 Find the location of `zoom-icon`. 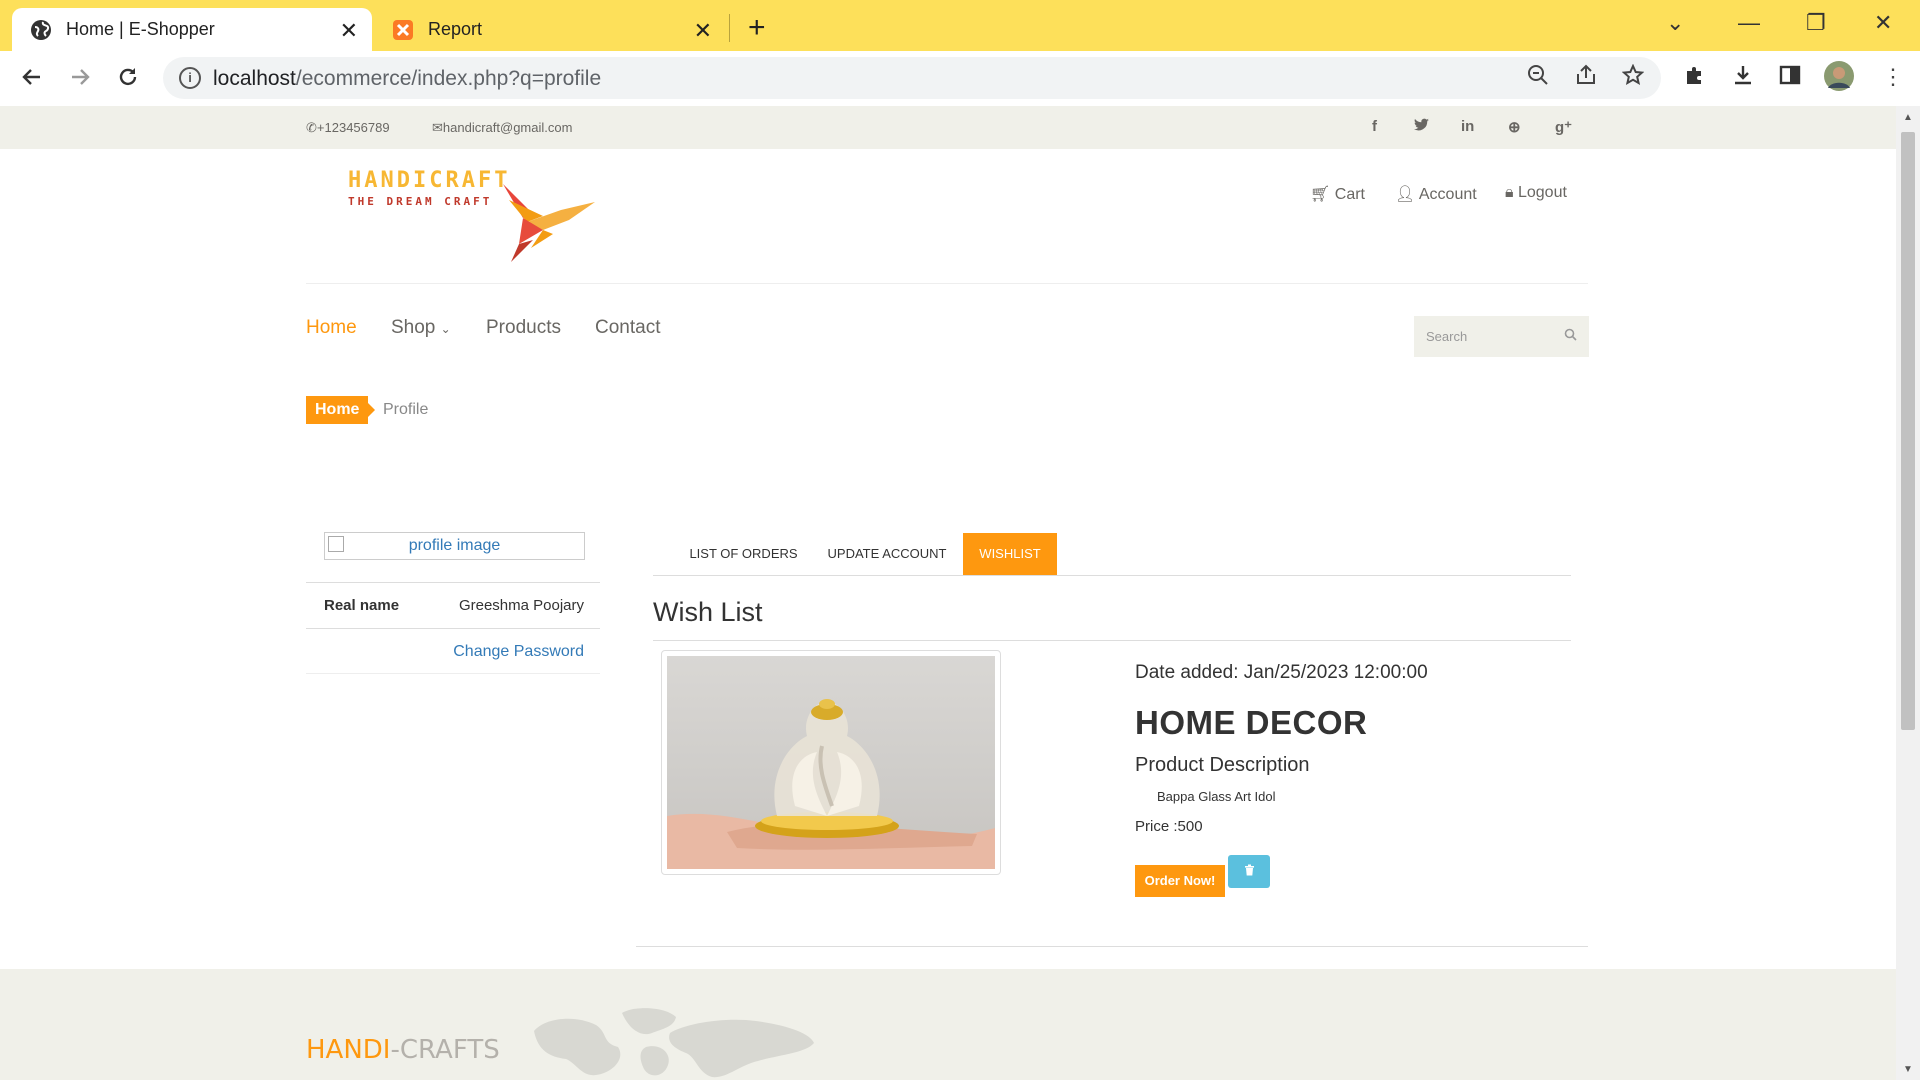

zoom-icon is located at coordinates (1538, 78).